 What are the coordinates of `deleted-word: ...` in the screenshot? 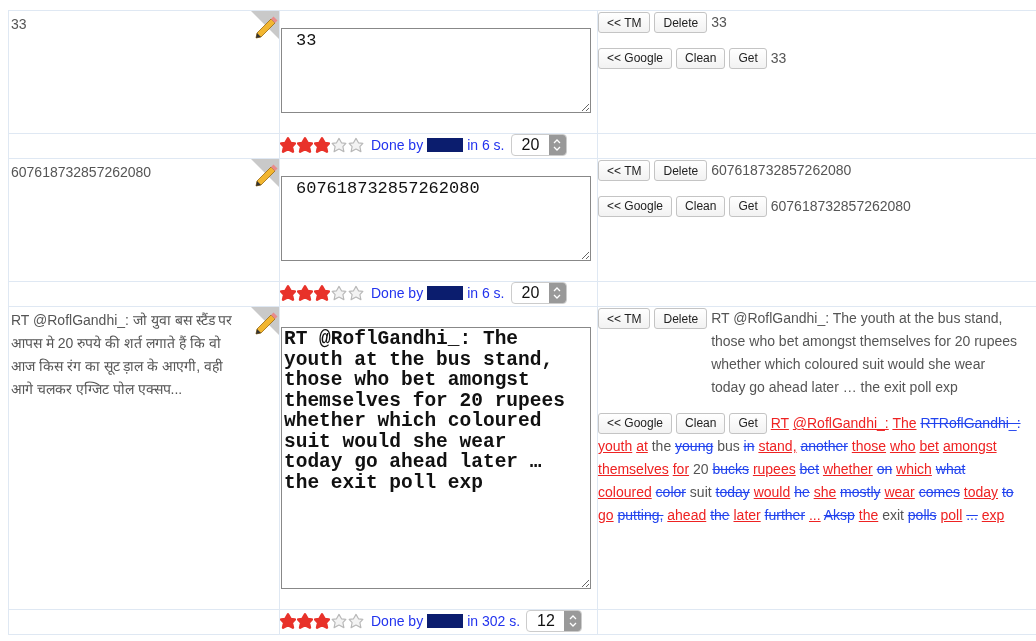 It's located at (972, 515).